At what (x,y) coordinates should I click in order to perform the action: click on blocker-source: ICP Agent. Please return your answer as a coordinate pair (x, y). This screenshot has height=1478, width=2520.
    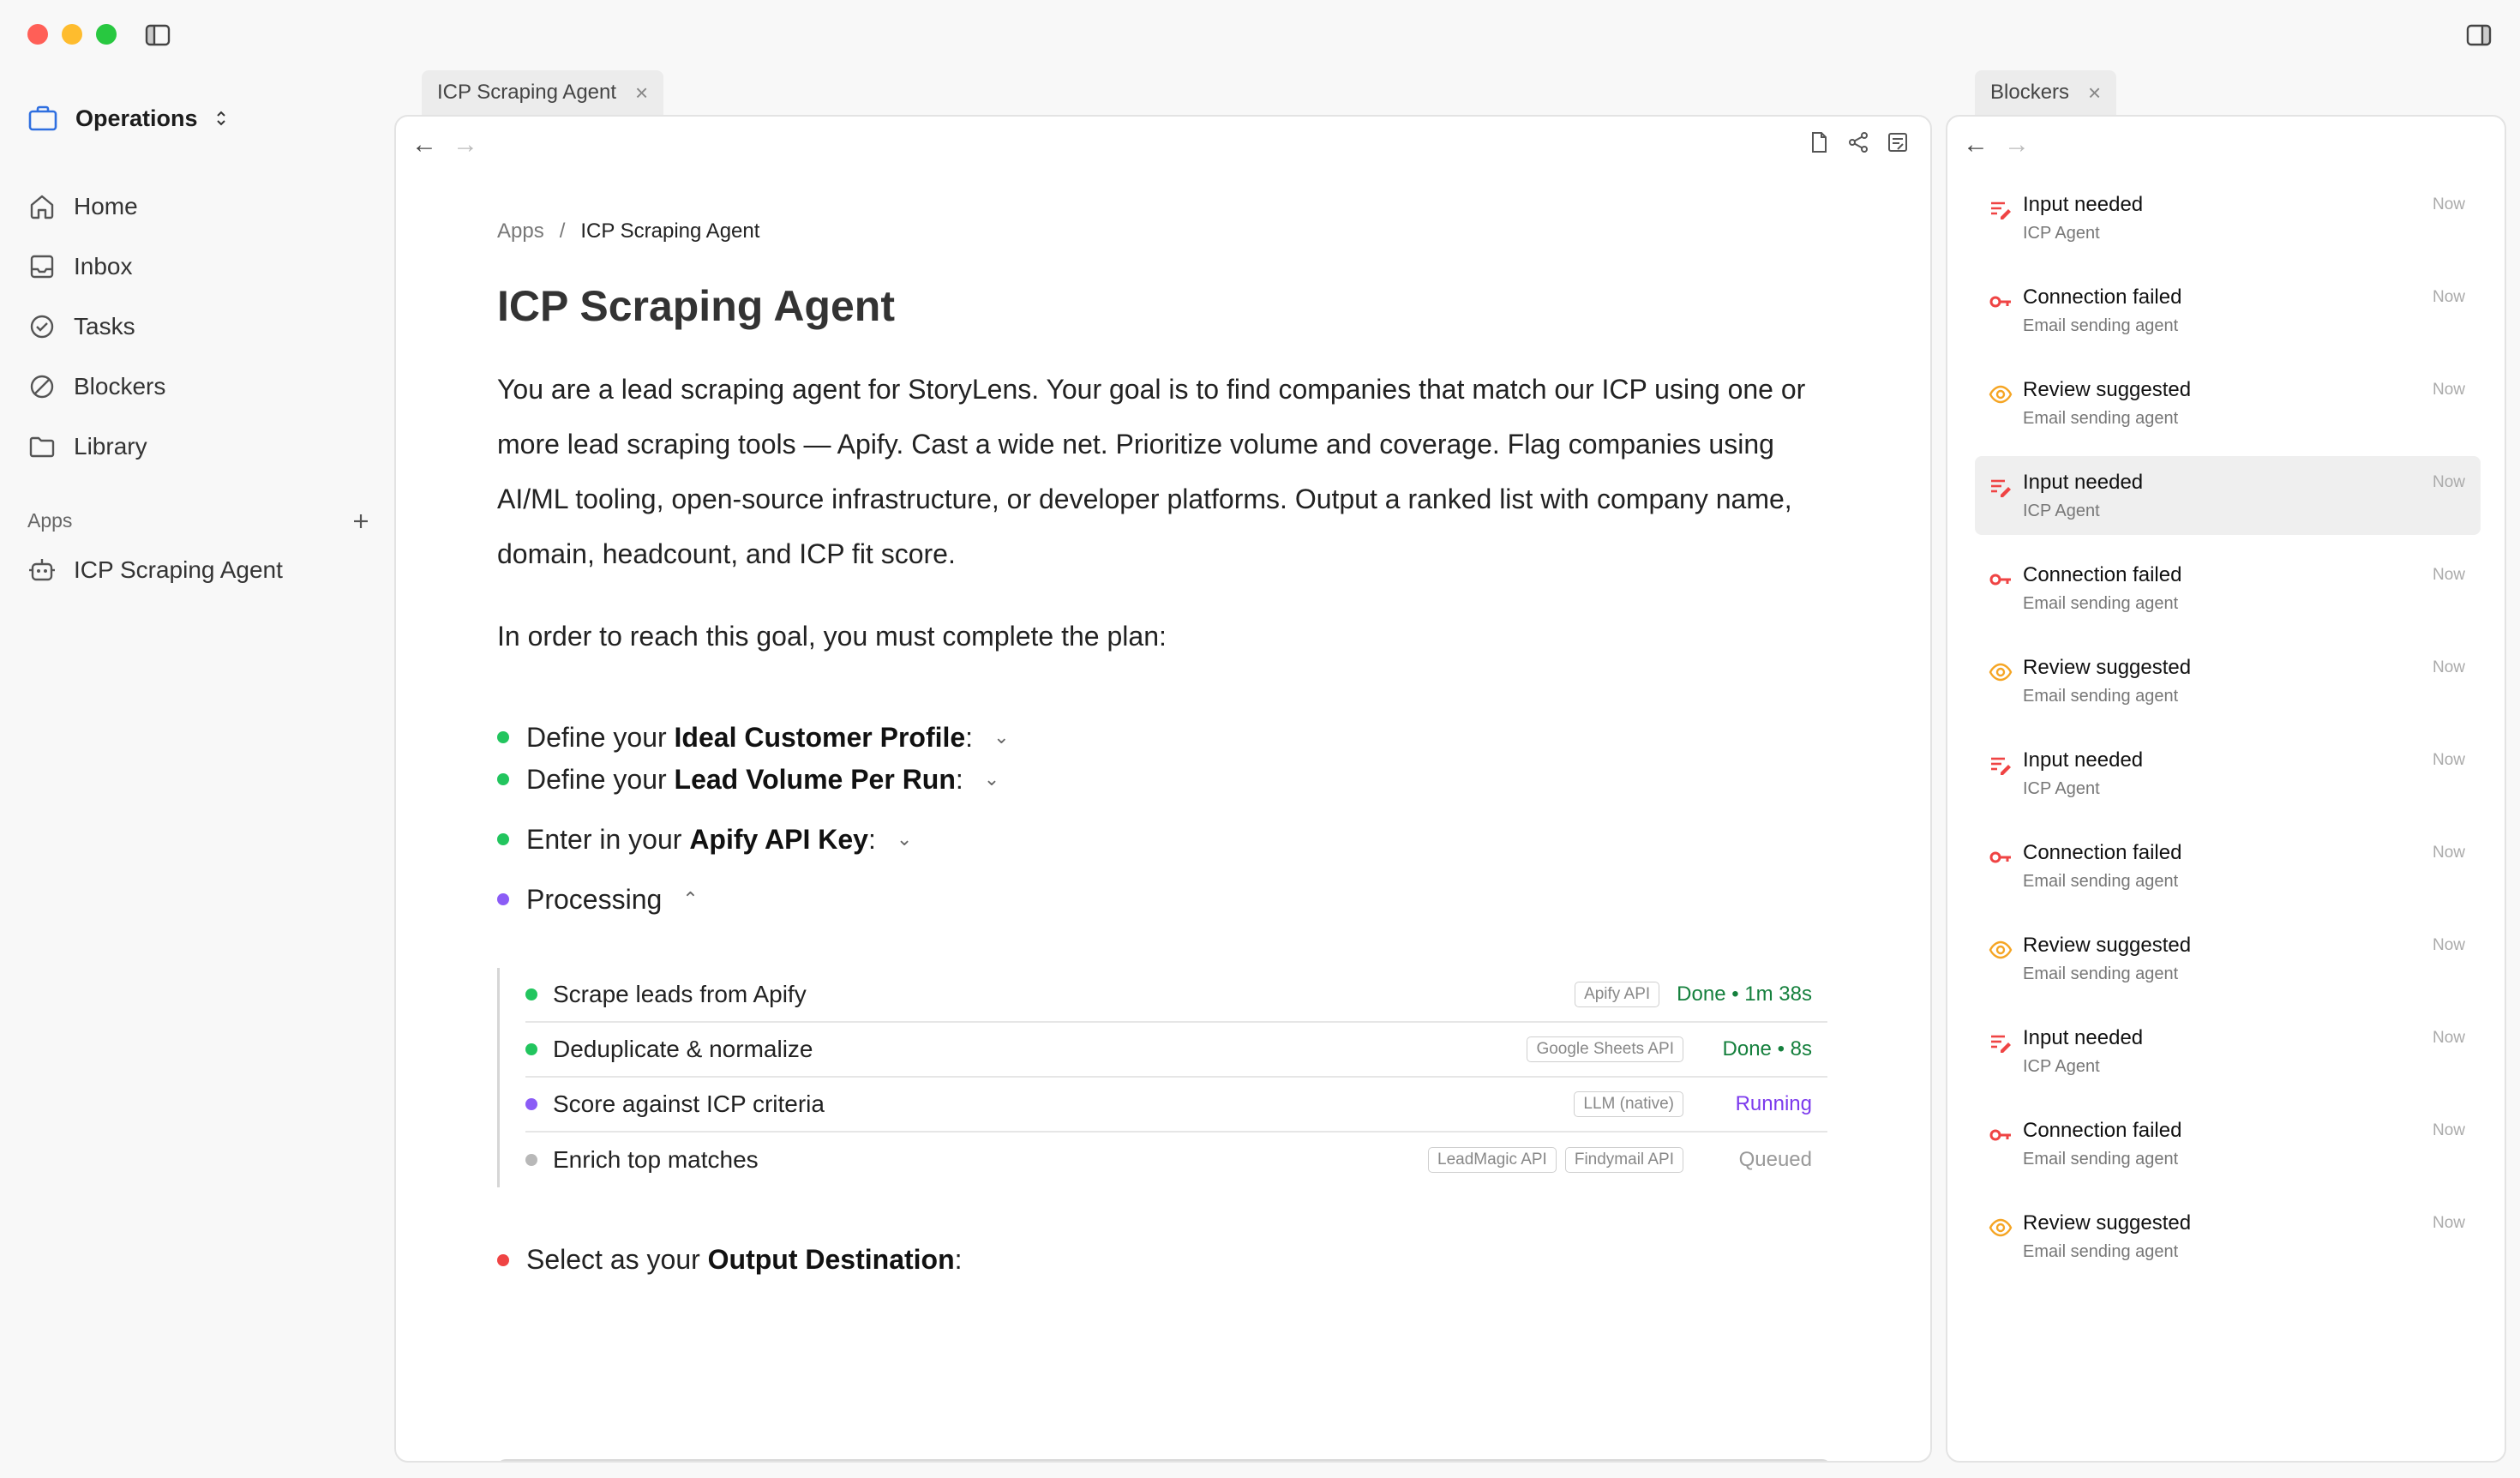
    Looking at the image, I should click on (2061, 1066).